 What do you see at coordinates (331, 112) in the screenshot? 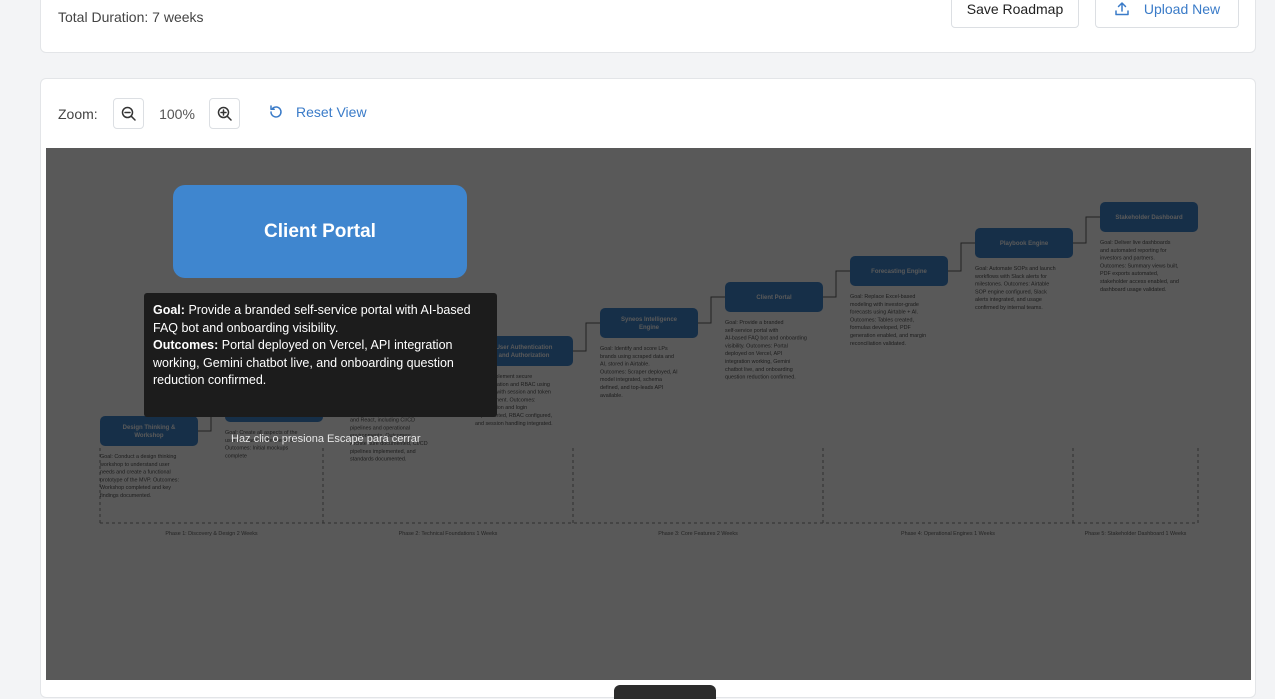
I see `reset-view-label: Reset View` at bounding box center [331, 112].